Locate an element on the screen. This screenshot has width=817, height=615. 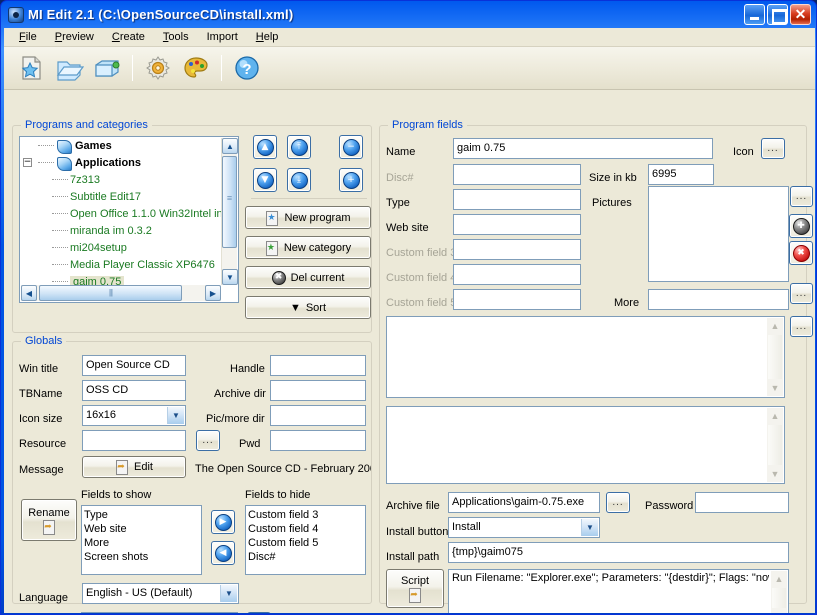
tree-item-gaim-selected: gaim 0.75 is located at coordinates (120, 279).